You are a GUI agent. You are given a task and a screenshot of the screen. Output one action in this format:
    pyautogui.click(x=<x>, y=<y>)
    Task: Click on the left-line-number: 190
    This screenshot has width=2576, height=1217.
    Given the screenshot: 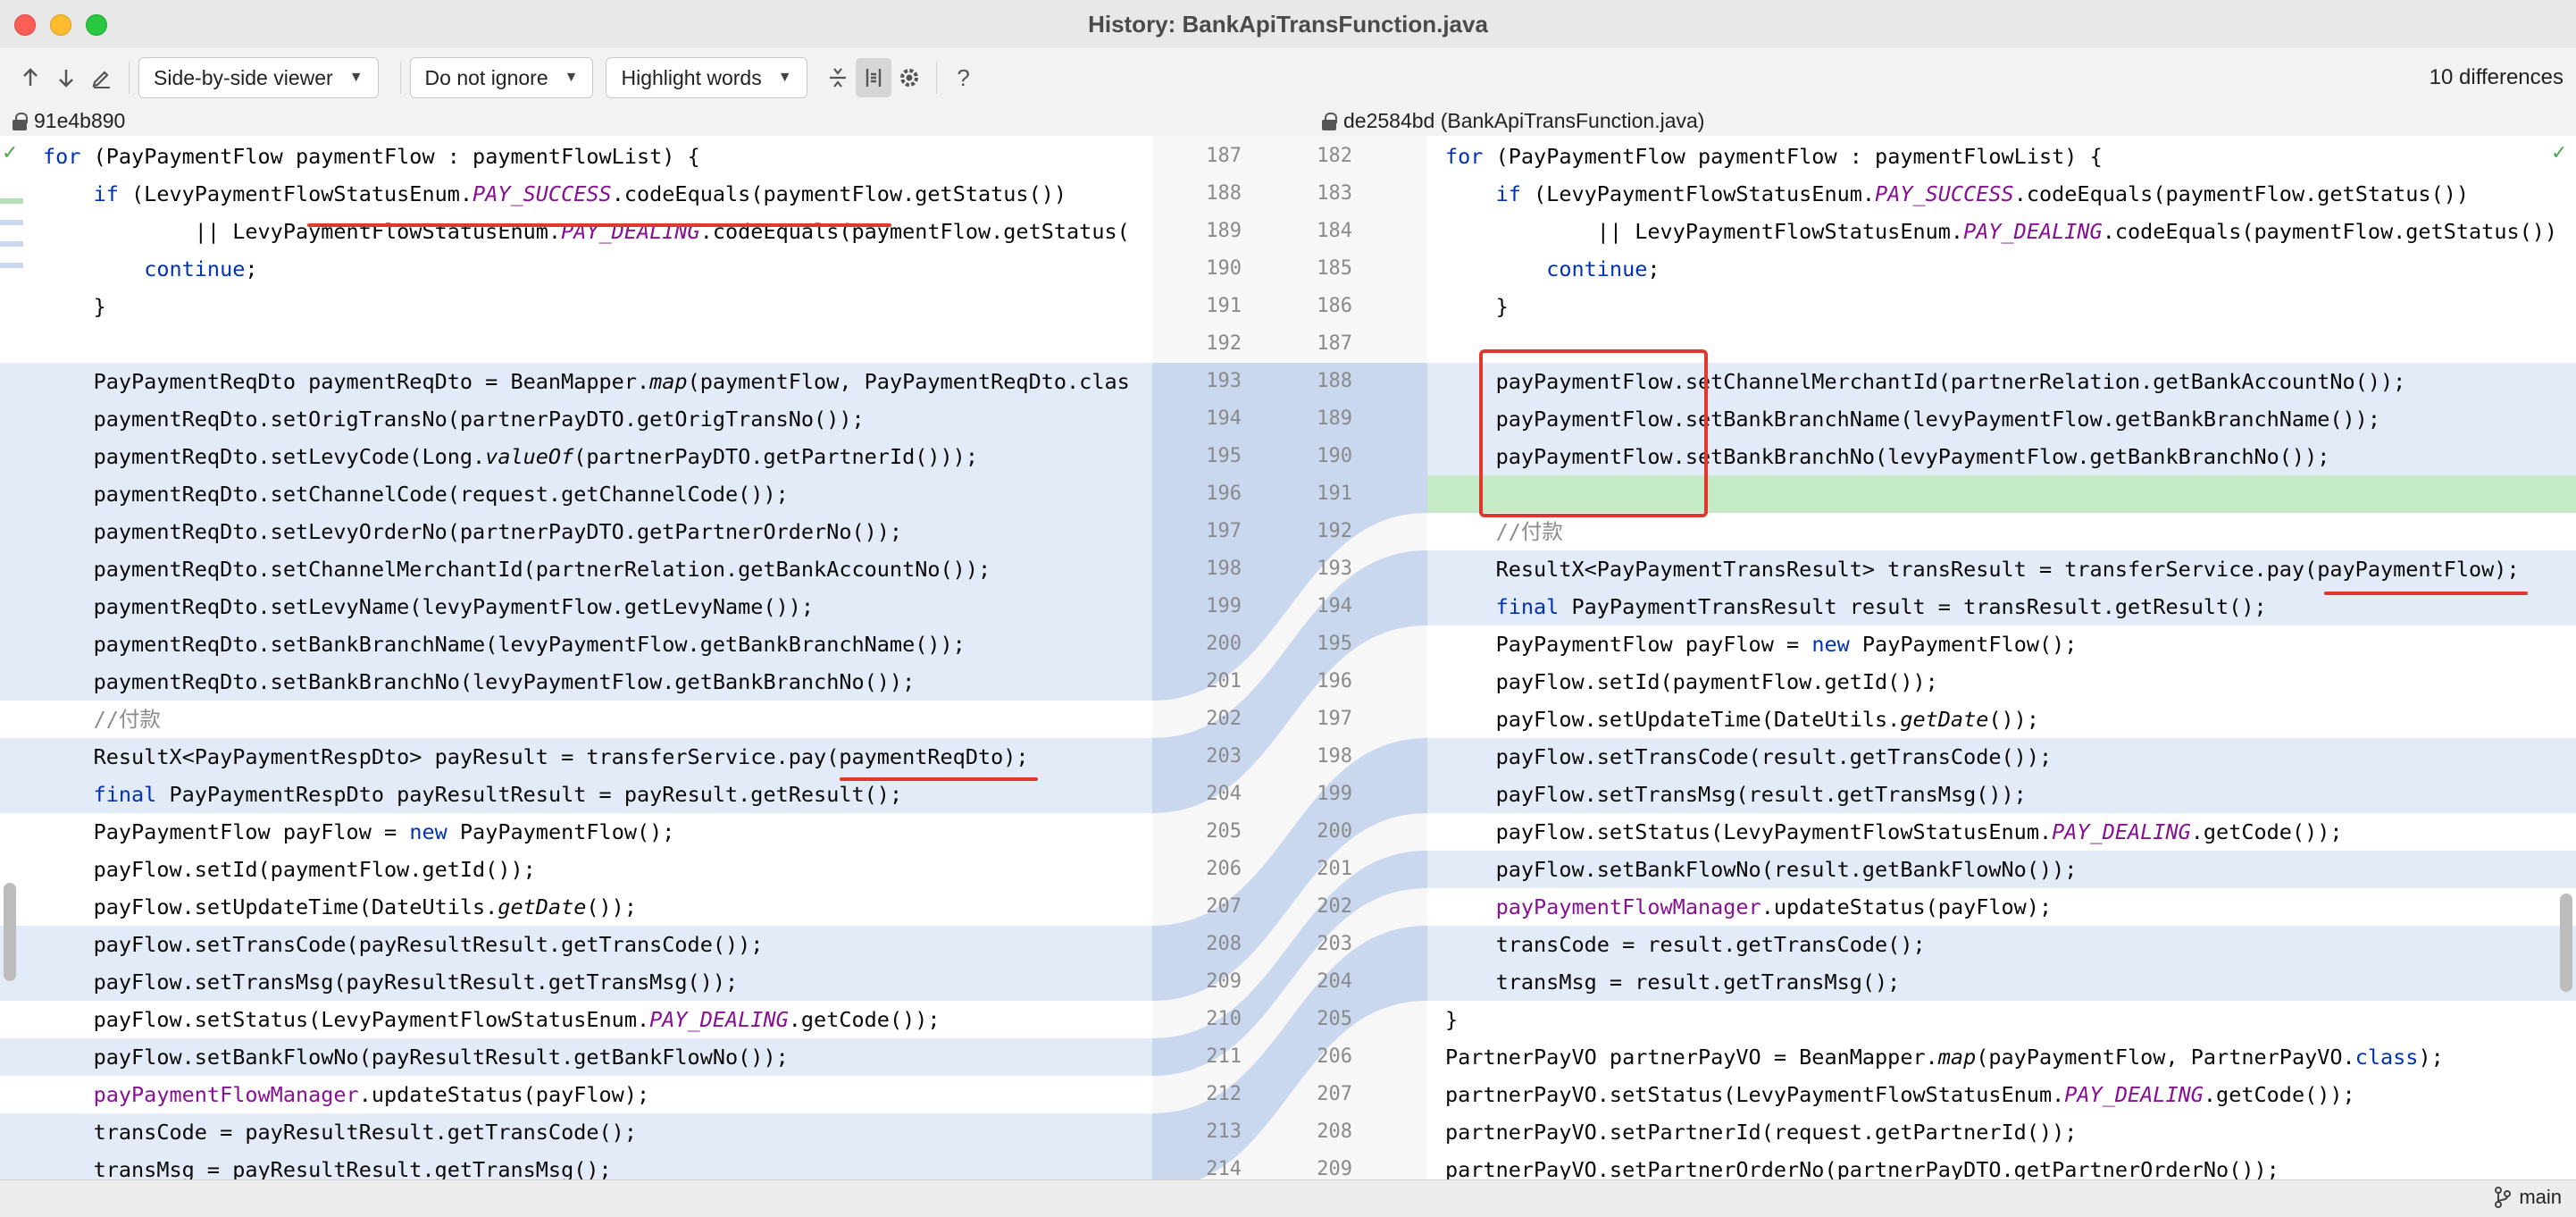 What is the action you would take?
    pyautogui.click(x=1224, y=268)
    